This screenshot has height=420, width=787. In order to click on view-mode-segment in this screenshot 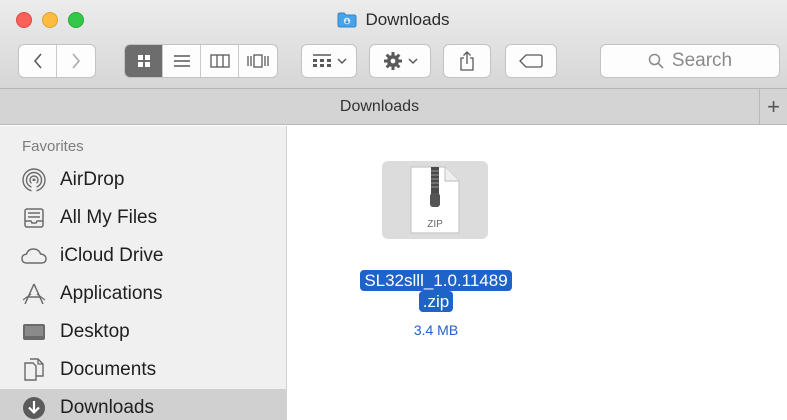, I will do `click(201, 61)`.